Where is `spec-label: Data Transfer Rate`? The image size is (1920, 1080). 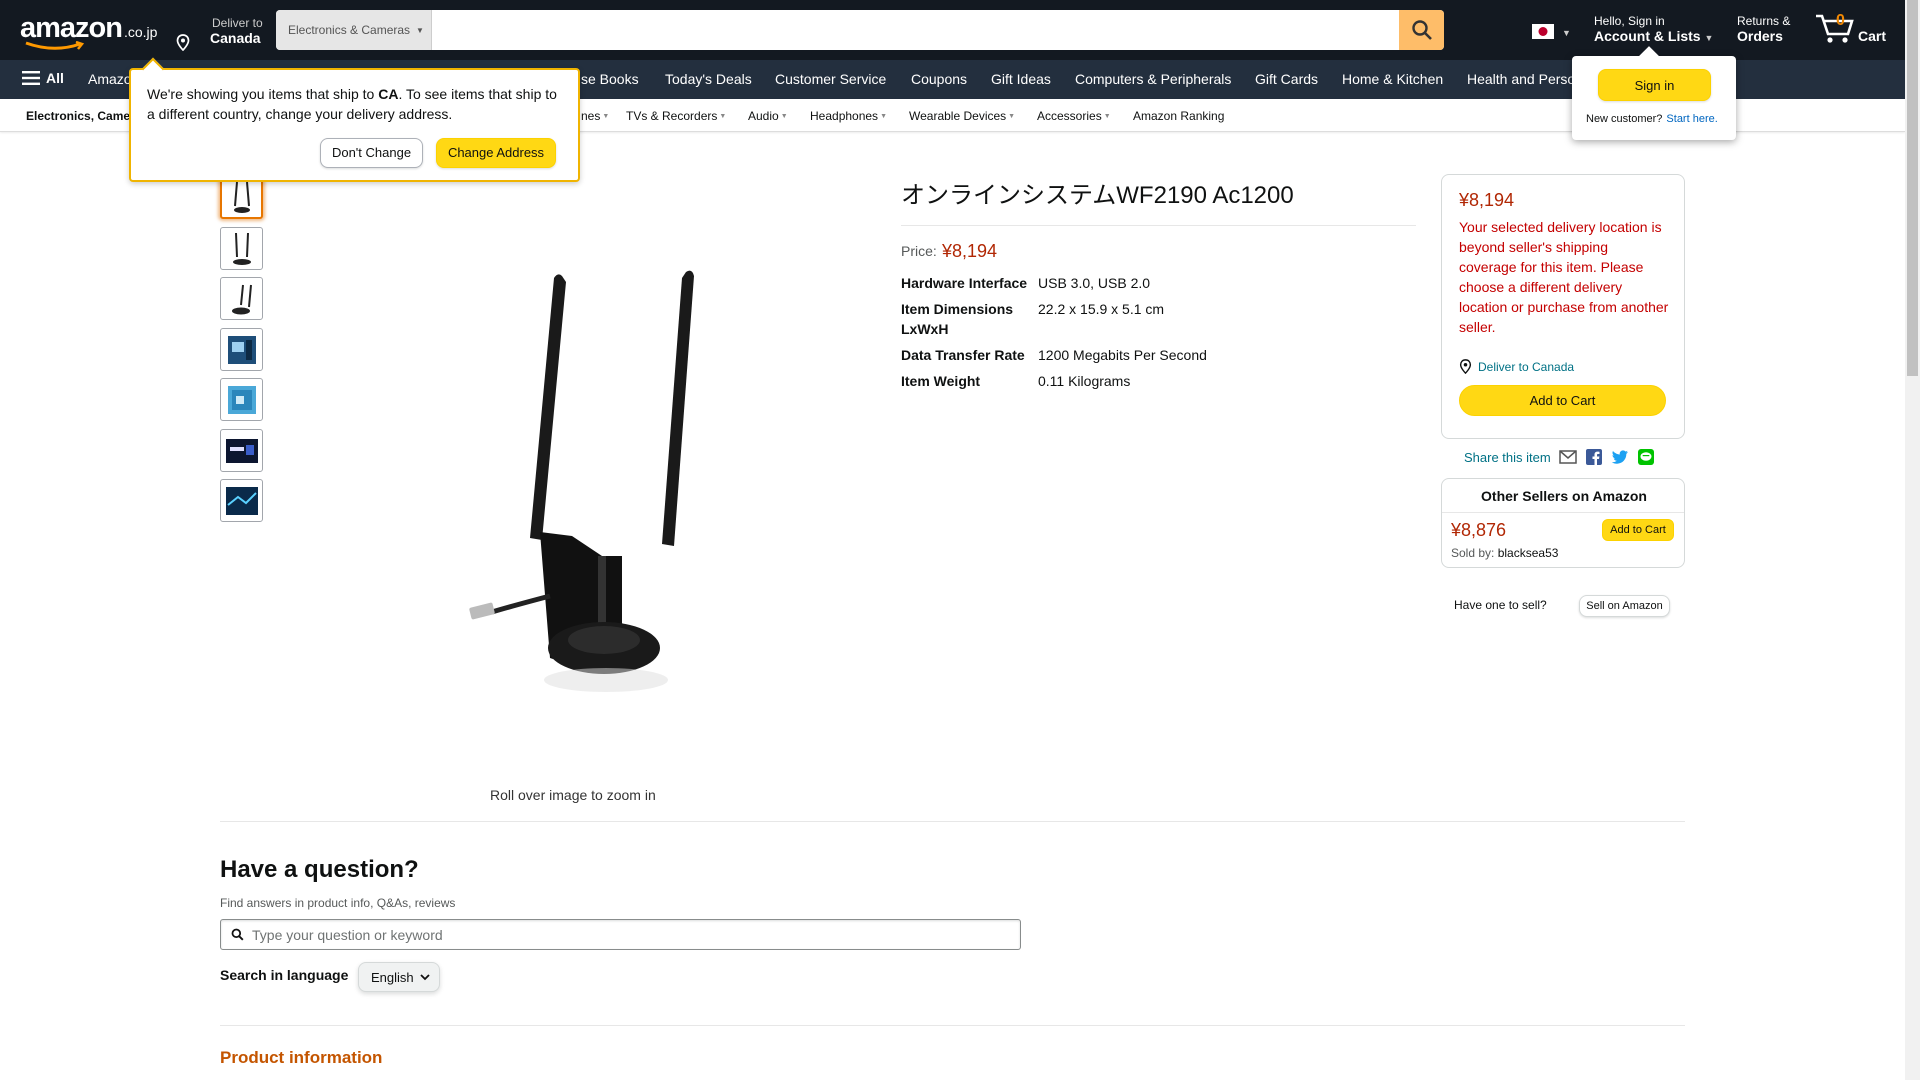
spec-label: Data Transfer Rate is located at coordinates (963, 355).